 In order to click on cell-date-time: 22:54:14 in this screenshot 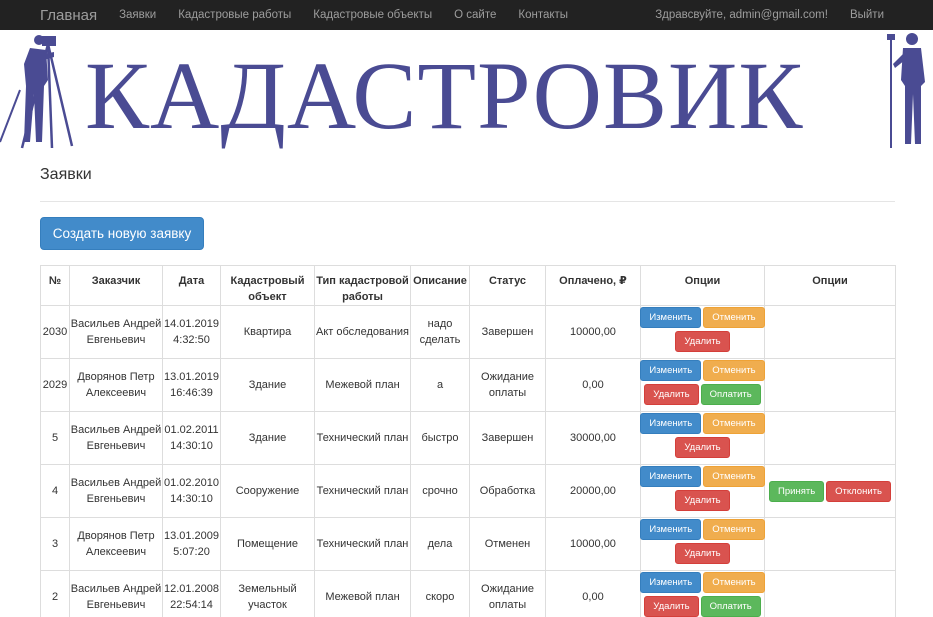, I will do `click(191, 605)`.